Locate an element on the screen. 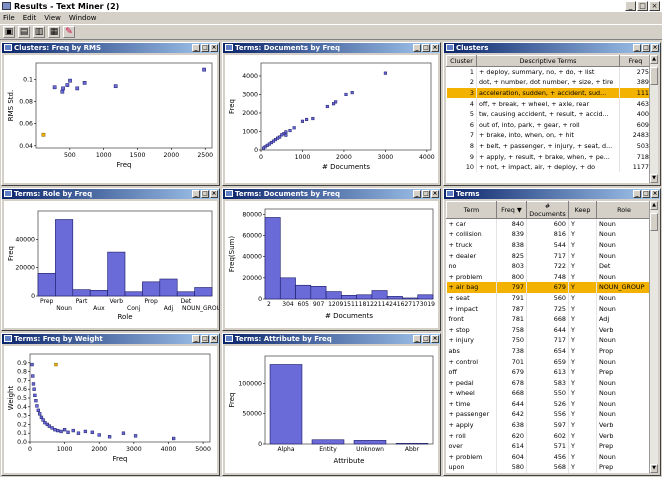 This screenshot has width=662, height=477. clusters-header-1: Descriptive Terms is located at coordinates (548, 61).